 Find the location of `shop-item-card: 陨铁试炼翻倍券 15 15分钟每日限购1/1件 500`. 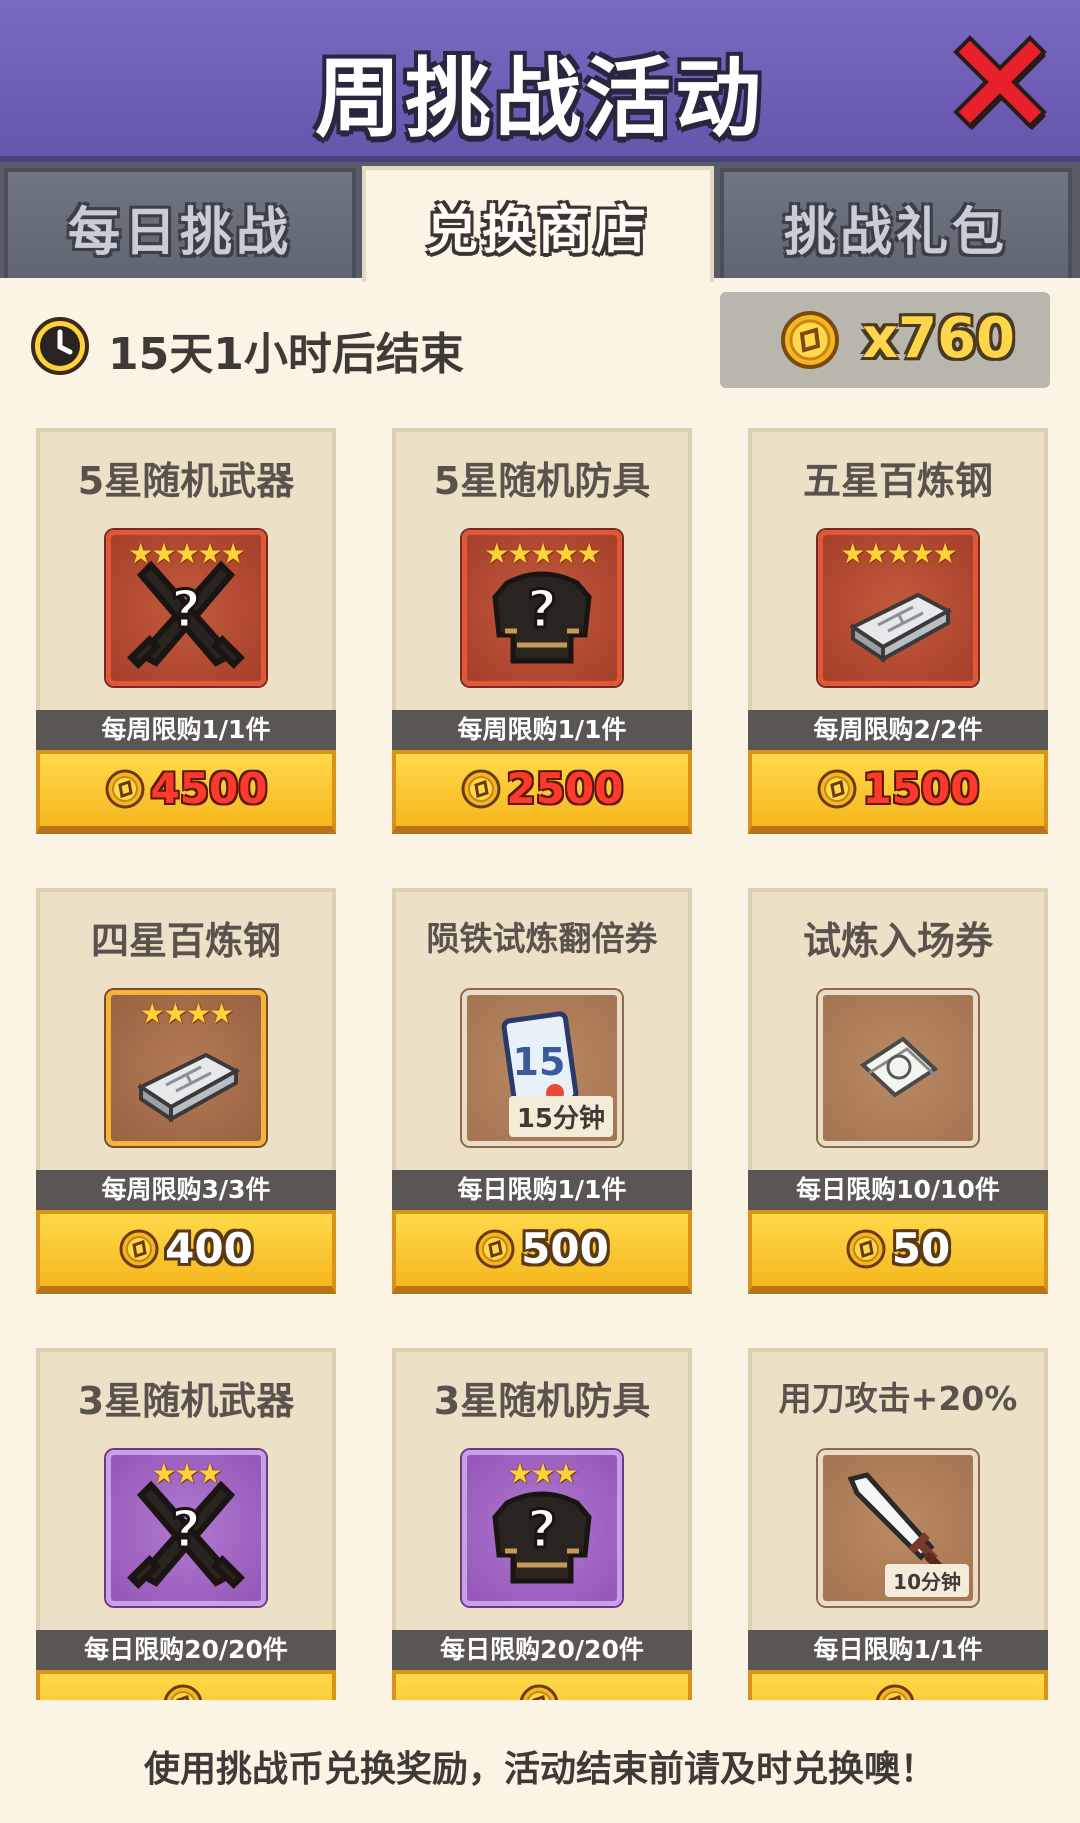

shop-item-card: 陨铁试炼翻倍券 15 15分钟每日限购1/1件 500 is located at coordinates (542, 1095).